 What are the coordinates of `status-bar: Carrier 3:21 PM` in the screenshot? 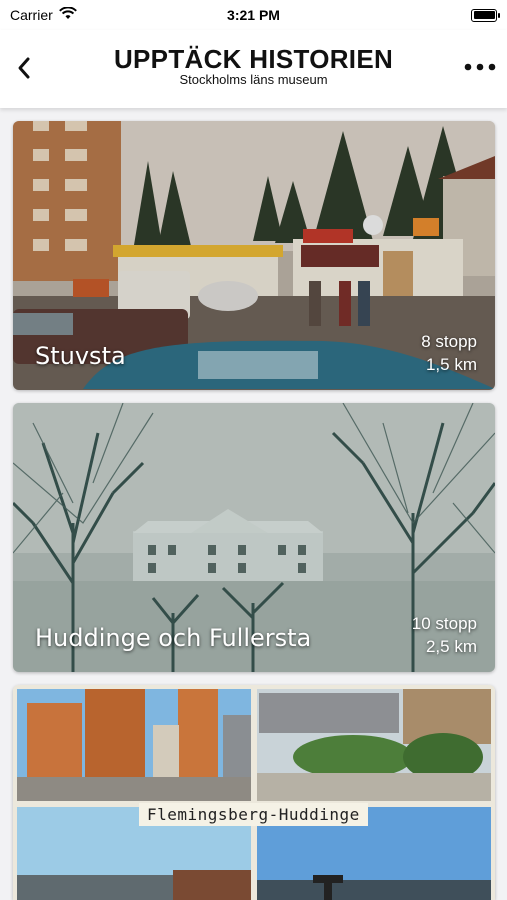 It's located at (253, 15).